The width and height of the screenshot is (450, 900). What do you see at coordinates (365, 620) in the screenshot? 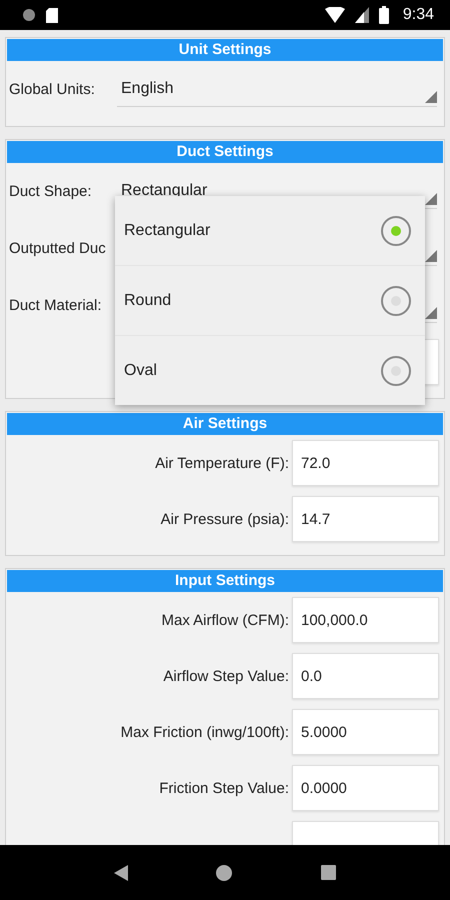
I see `input-field: 100,000.0` at bounding box center [365, 620].